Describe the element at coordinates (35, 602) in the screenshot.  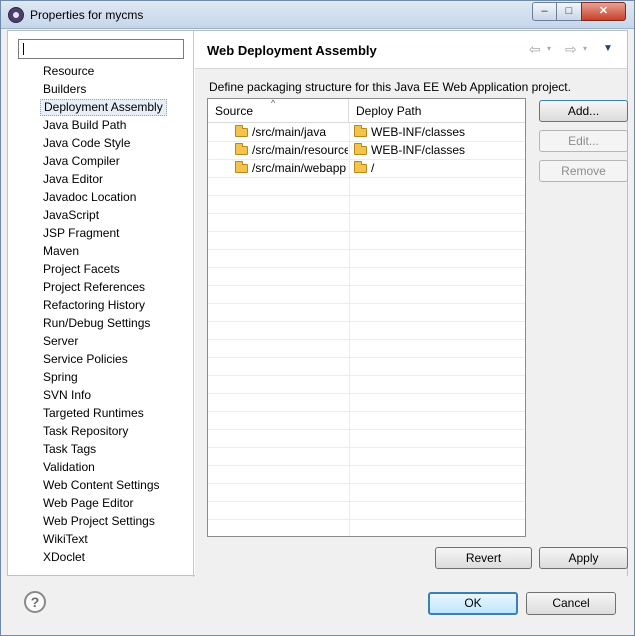
I see `help-icon: ?` at that location.